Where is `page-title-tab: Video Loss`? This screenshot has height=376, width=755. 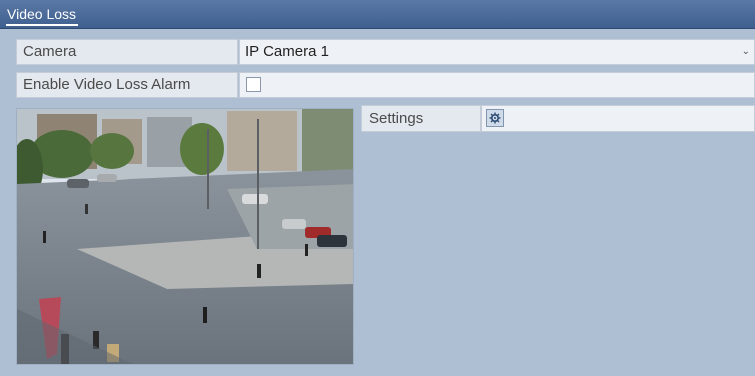 page-title-tab: Video Loss is located at coordinates (42, 15).